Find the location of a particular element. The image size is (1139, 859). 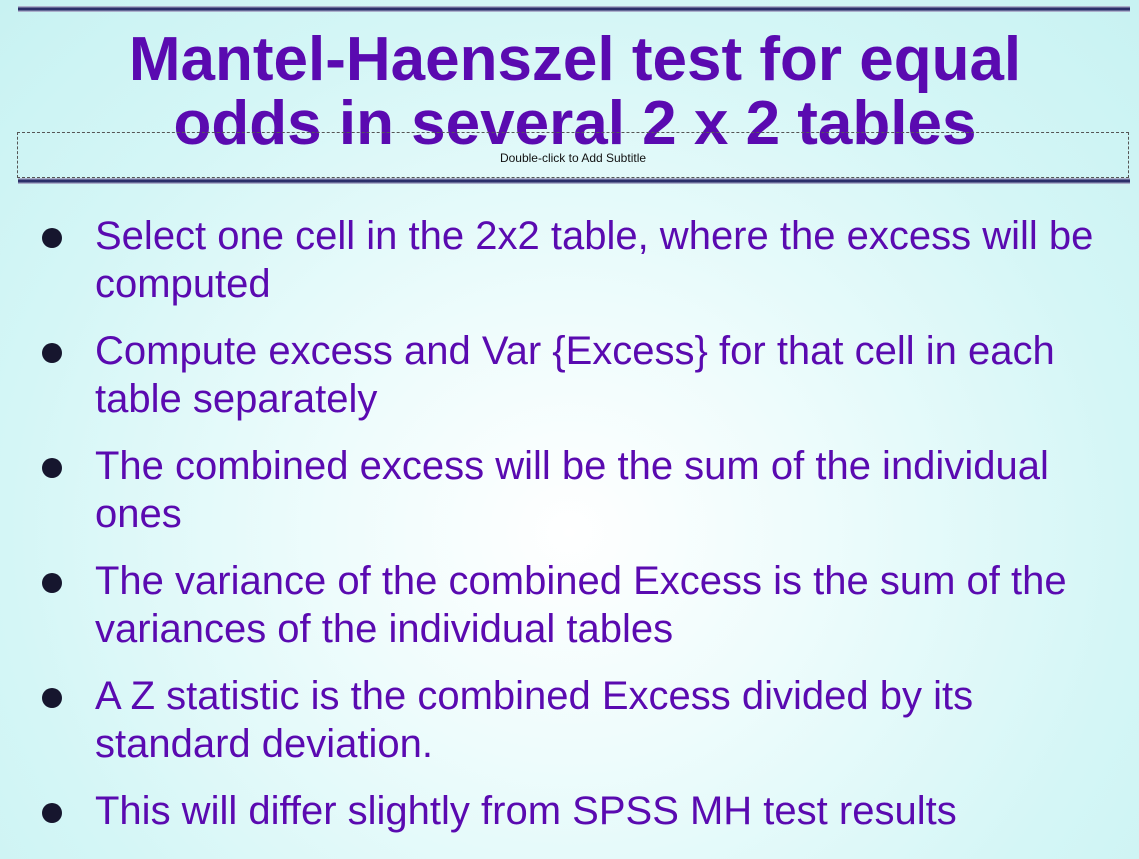

subtitle-placeholder: Double-click to Add Subtitle is located at coordinates (573, 155).